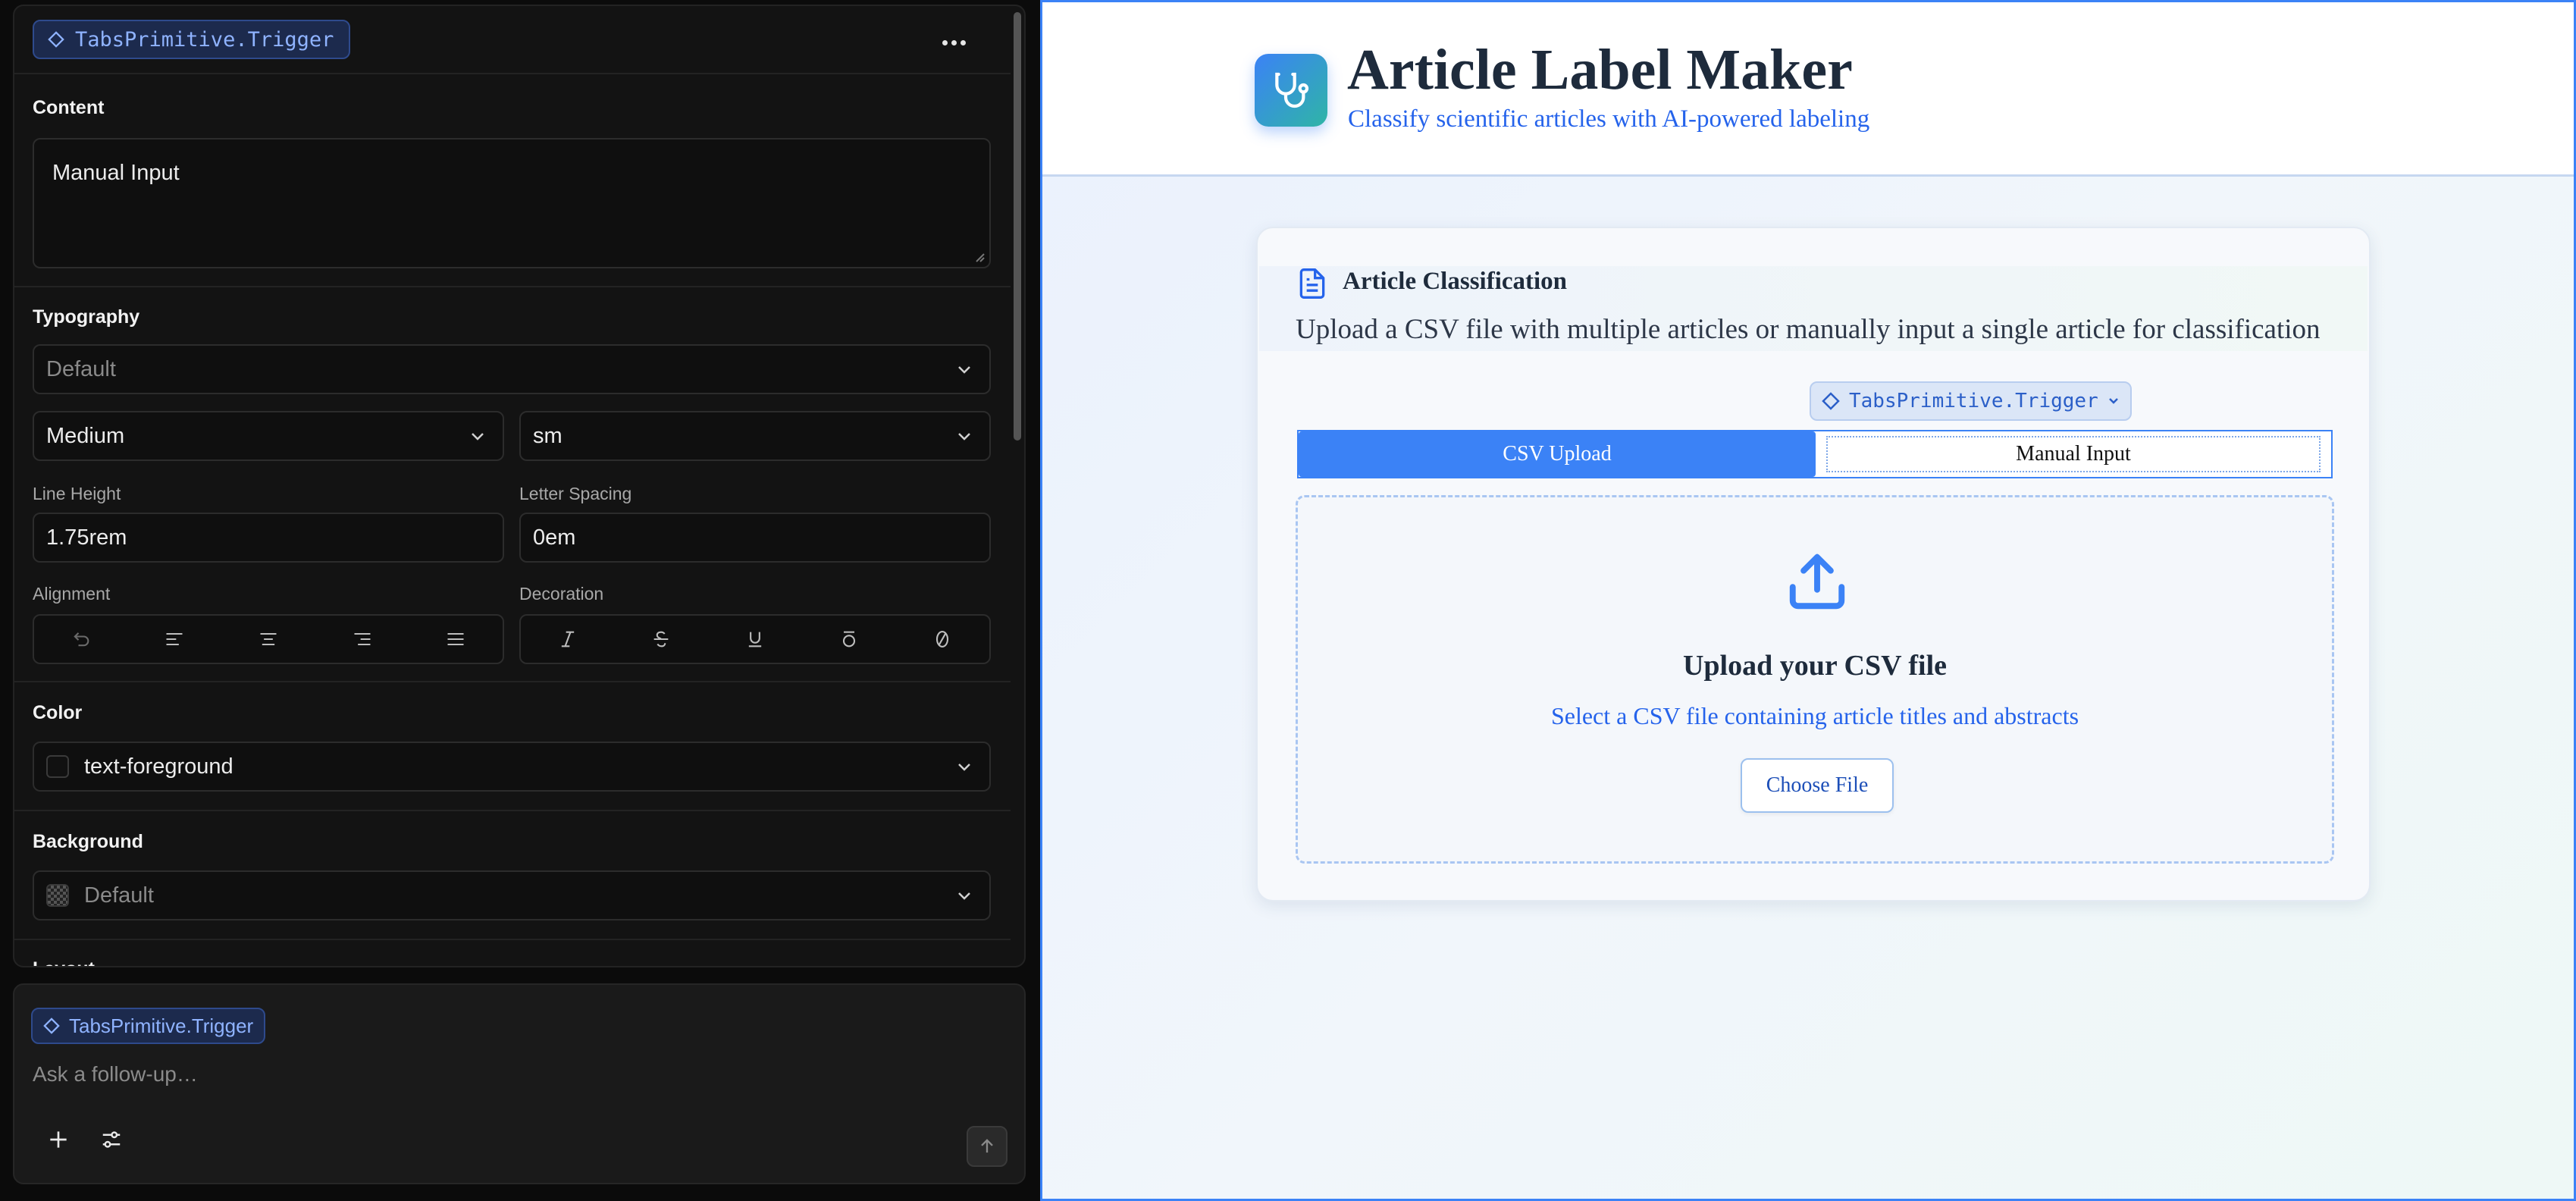  I want to click on underline-button, so click(755, 639).